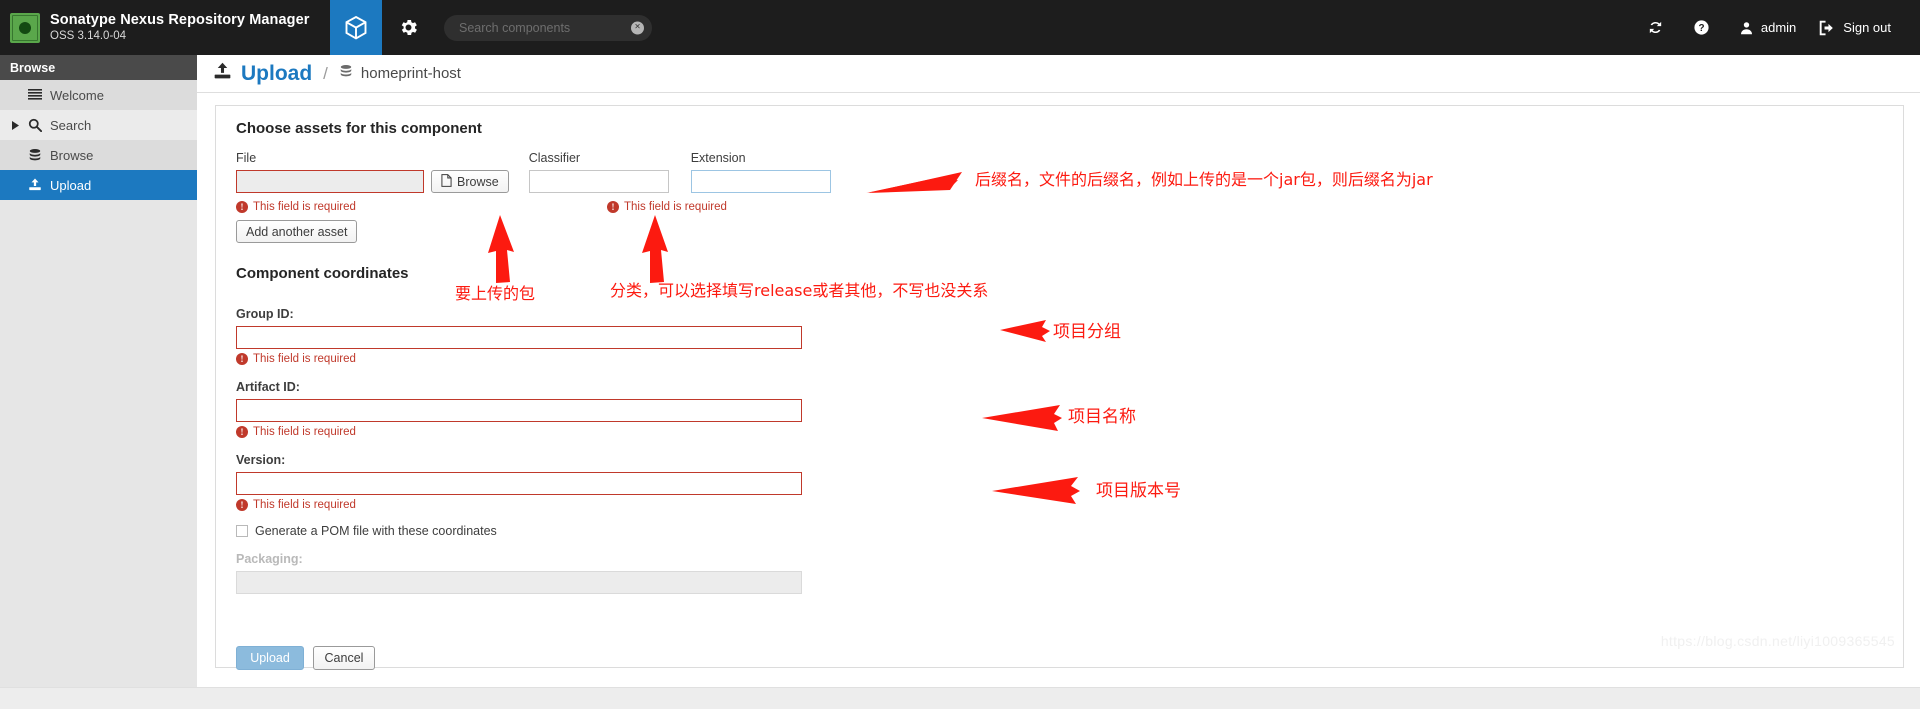  What do you see at coordinates (495, 293) in the screenshot?
I see `annotation-file: 要上传的包` at bounding box center [495, 293].